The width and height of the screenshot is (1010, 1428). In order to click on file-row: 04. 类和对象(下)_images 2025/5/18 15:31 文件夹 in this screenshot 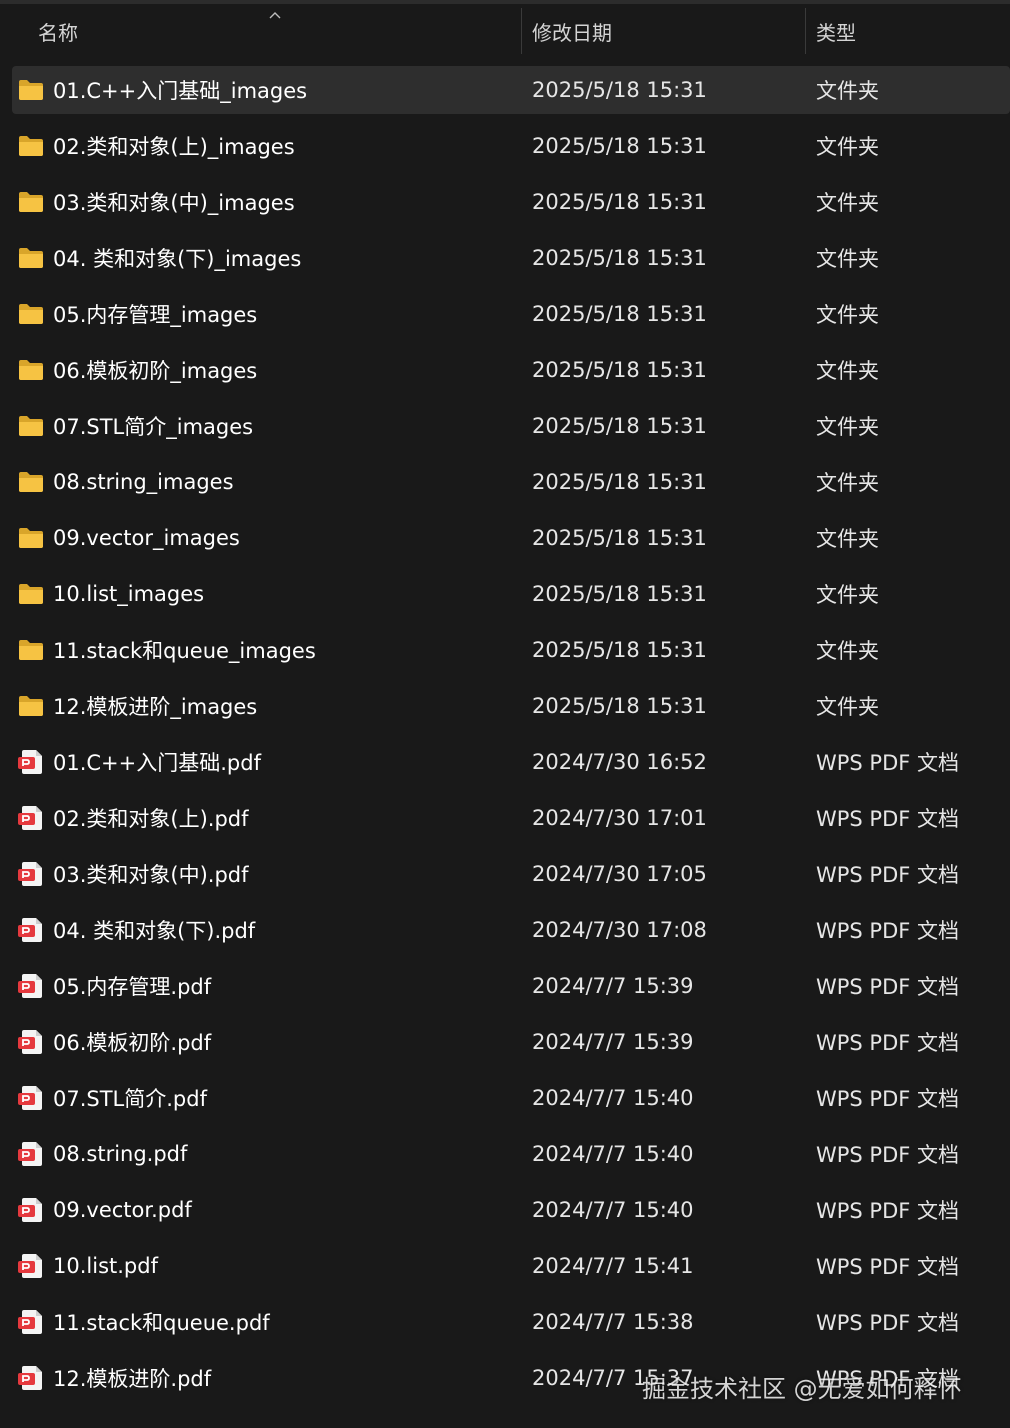, I will do `click(505, 258)`.